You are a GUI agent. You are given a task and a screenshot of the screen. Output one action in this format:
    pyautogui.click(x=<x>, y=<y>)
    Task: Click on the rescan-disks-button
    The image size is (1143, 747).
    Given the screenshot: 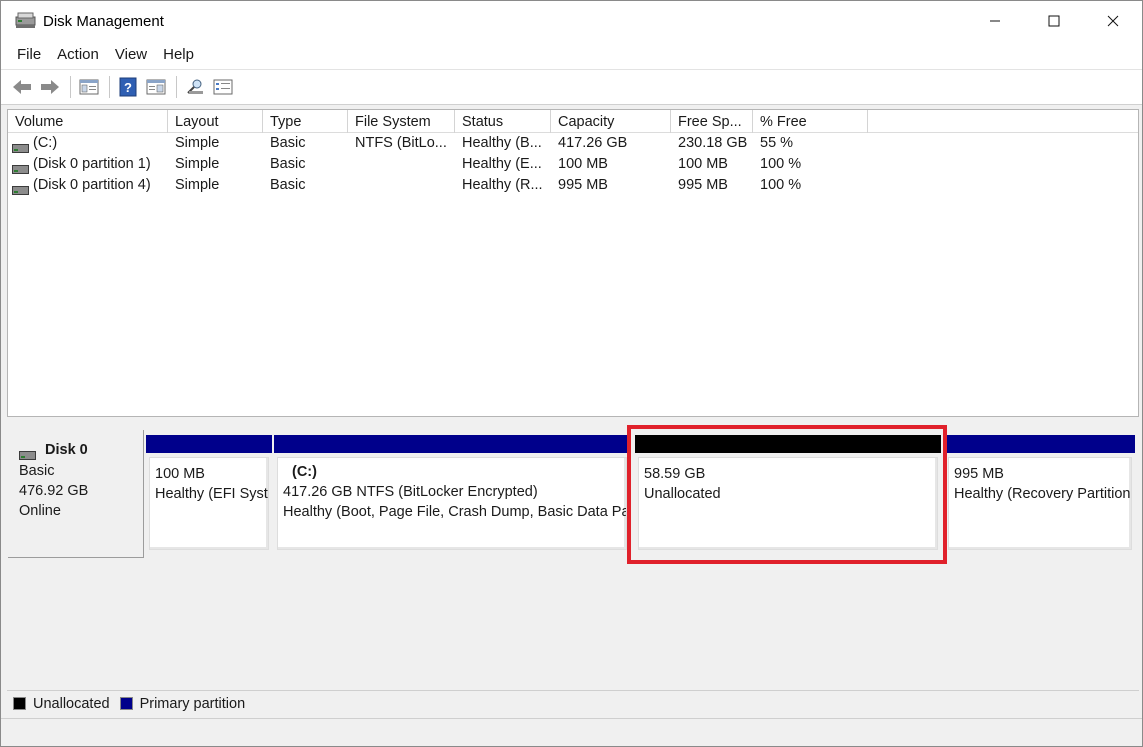 What is the action you would take?
    pyautogui.click(x=195, y=87)
    